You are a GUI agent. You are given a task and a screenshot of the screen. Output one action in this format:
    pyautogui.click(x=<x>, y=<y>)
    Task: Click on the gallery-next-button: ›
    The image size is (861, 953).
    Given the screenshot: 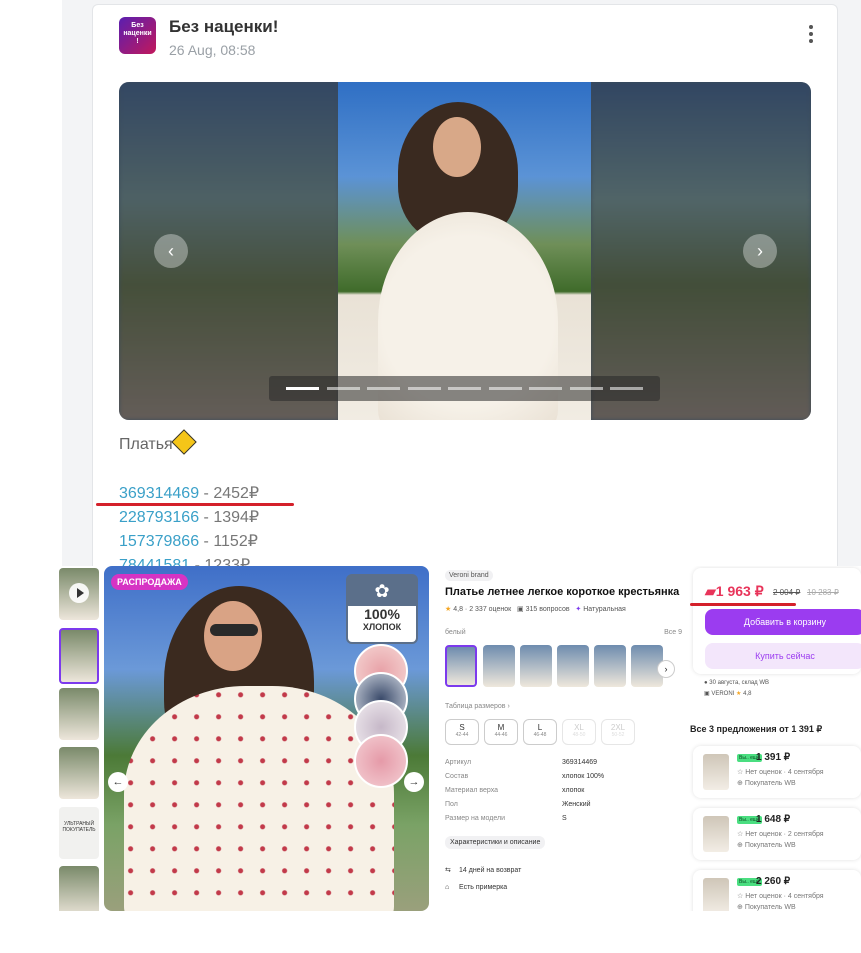 What is the action you would take?
    pyautogui.click(x=760, y=251)
    